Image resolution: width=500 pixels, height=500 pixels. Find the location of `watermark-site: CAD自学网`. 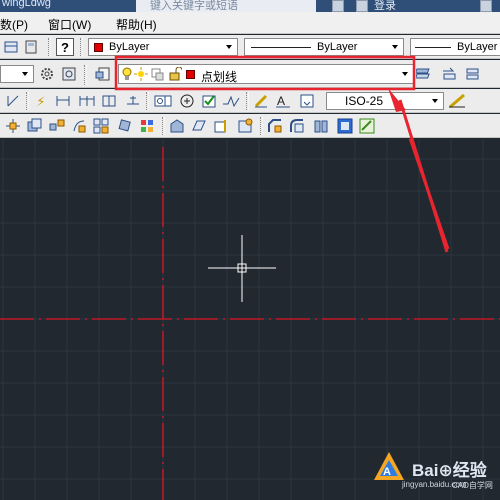

watermark-site: CAD自学网 is located at coordinates (472, 485).